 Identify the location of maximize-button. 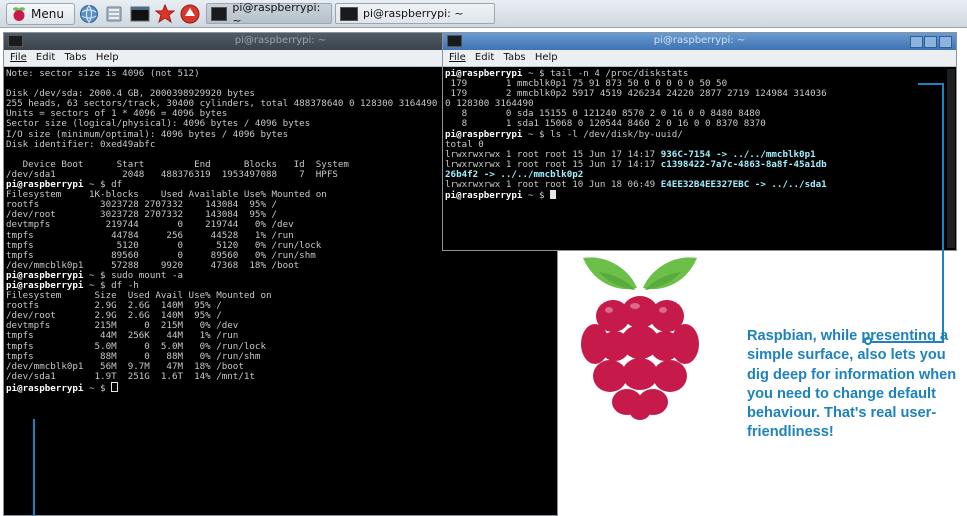
(930, 42).